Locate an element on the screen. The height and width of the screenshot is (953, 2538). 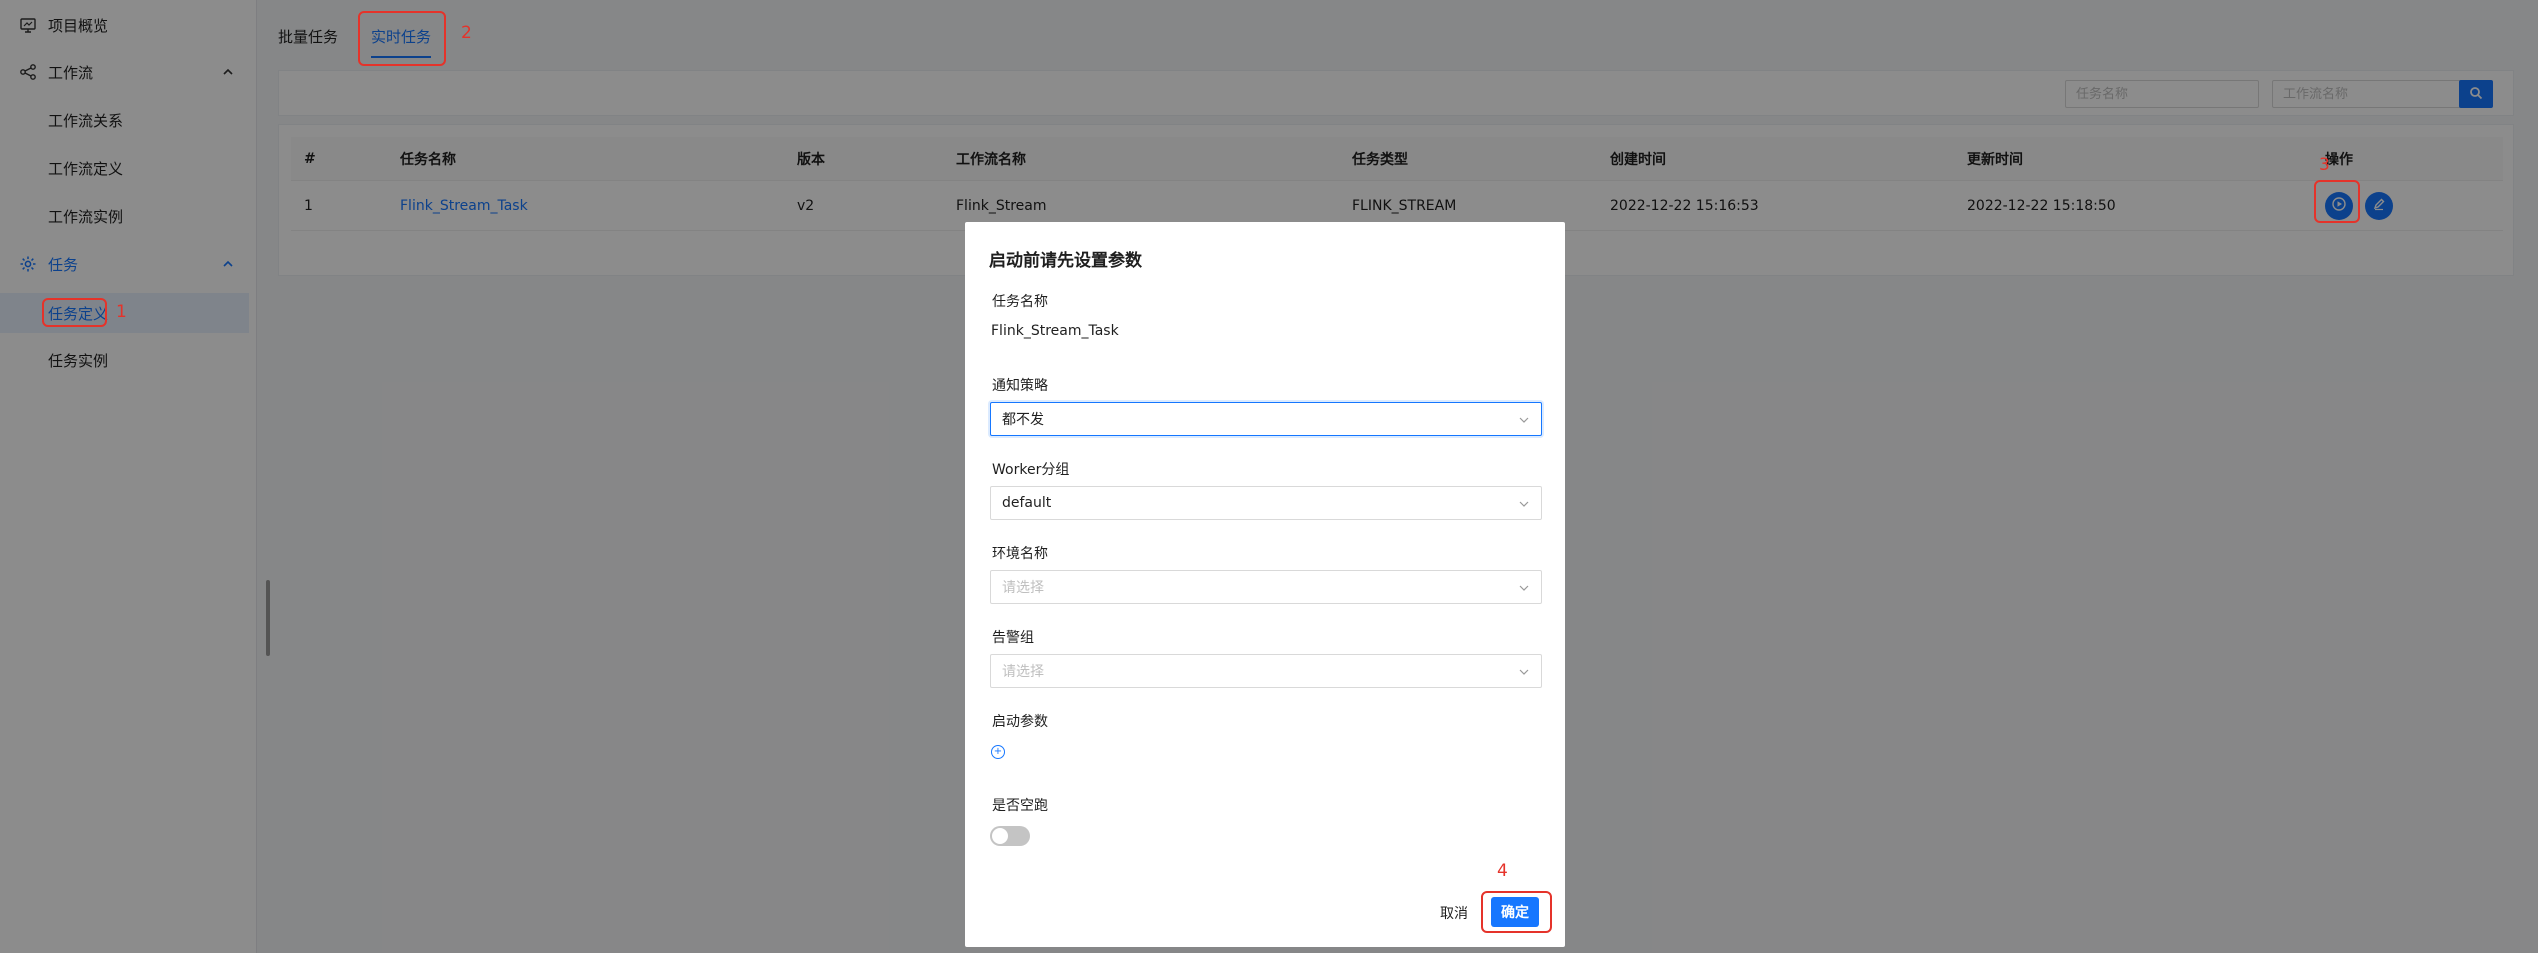
annotation-number-1: 1 is located at coordinates (121, 312).